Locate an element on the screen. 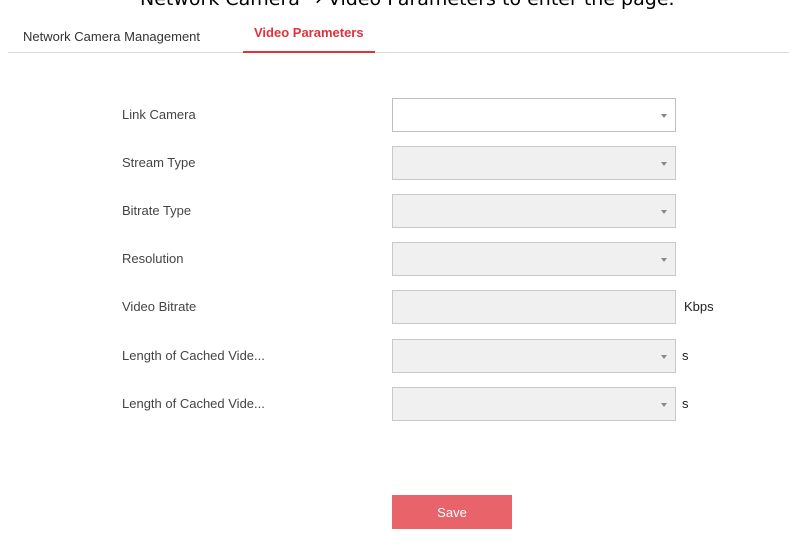 The width and height of the screenshot is (789, 547). form-row-bitrate-type: Bitrate Type is located at coordinates (398, 211).